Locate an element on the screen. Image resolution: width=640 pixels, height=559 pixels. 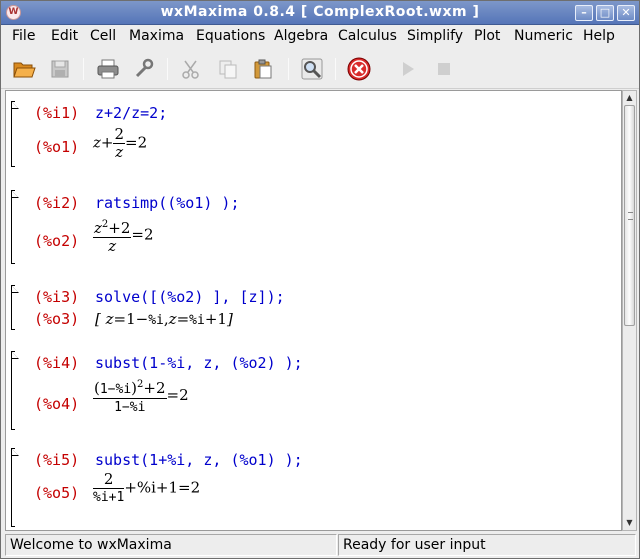
stop-icon is located at coordinates (444, 69).